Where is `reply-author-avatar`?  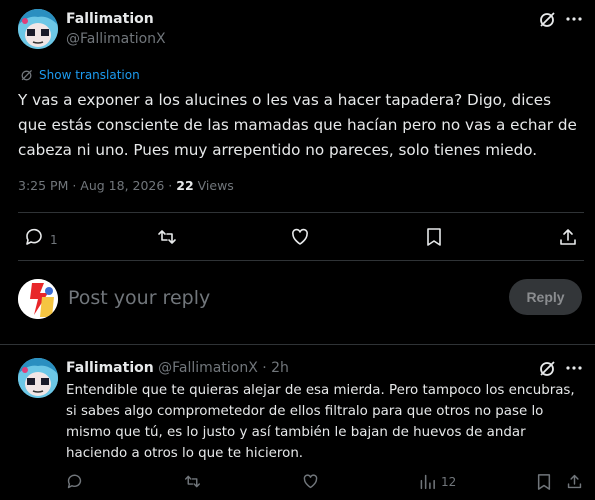 reply-author-avatar is located at coordinates (38, 378).